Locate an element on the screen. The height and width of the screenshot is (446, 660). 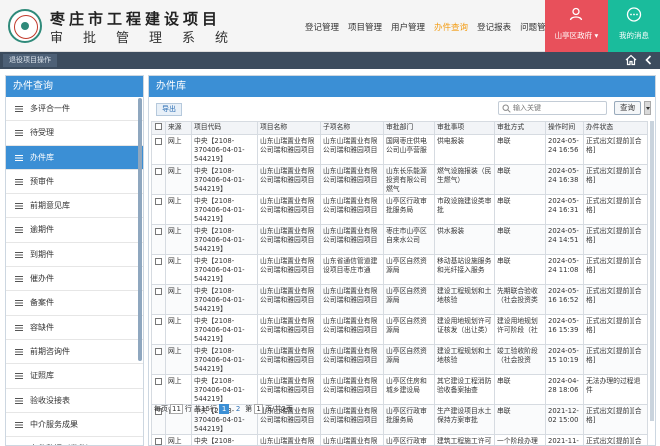
sidebar-item: 预审件 is located at coordinates (74, 182).